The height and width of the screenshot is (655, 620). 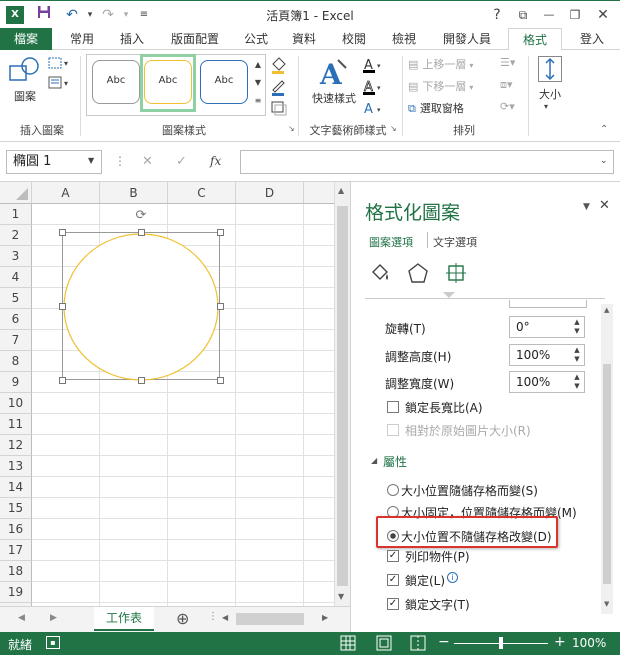 What do you see at coordinates (16, 235) in the screenshot?
I see `row-header: 2` at bounding box center [16, 235].